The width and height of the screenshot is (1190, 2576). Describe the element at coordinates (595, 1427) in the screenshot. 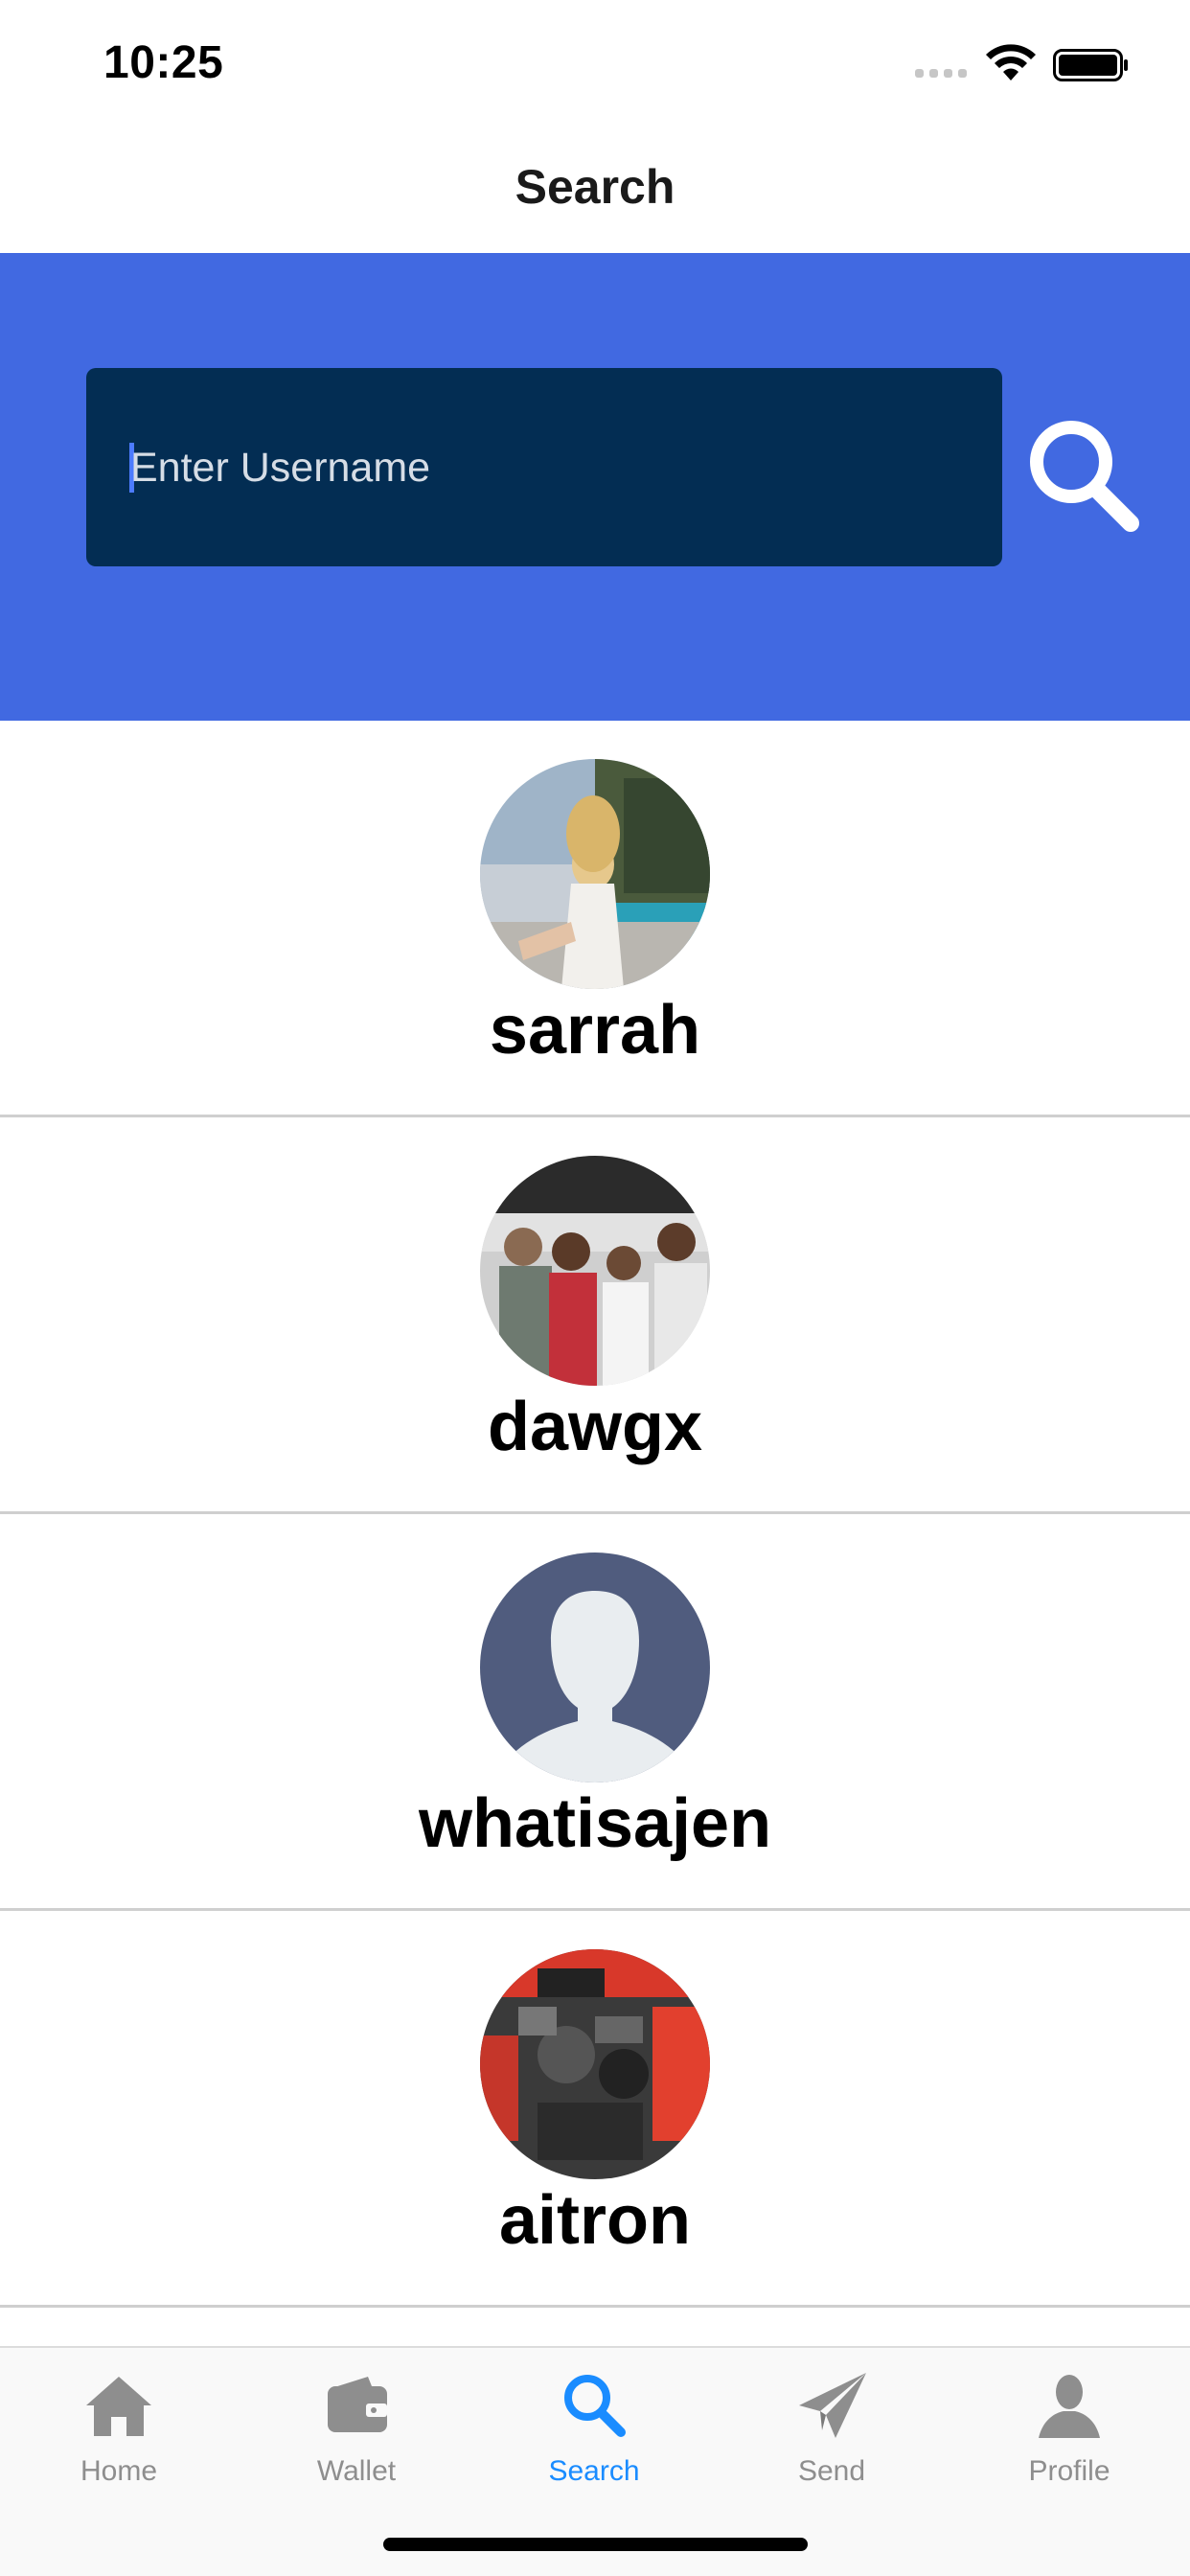

I see `username: dawgx` at that location.